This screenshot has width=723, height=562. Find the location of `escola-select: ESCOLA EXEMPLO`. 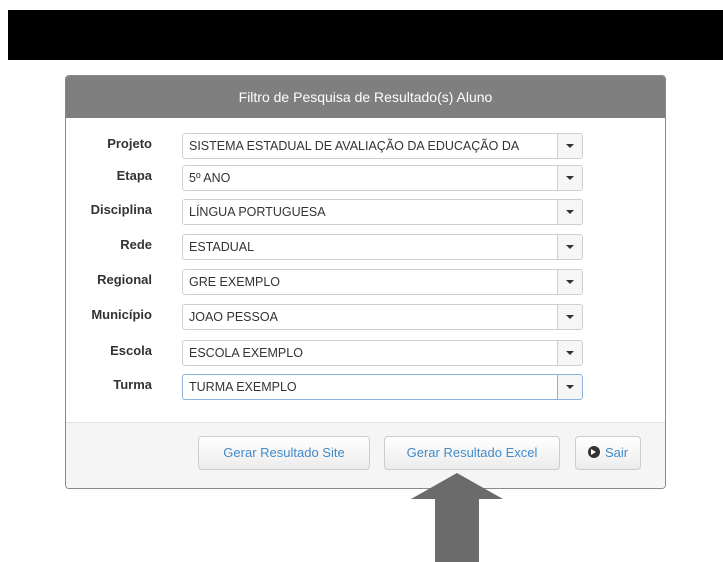

escola-select: ESCOLA EXEMPLO is located at coordinates (382, 353).